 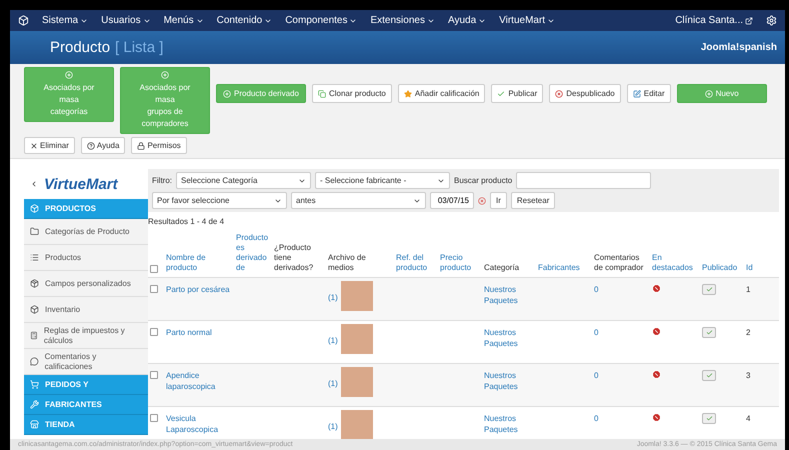 What do you see at coordinates (648, 93) in the screenshot?
I see `toolbar-button: Editar` at bounding box center [648, 93].